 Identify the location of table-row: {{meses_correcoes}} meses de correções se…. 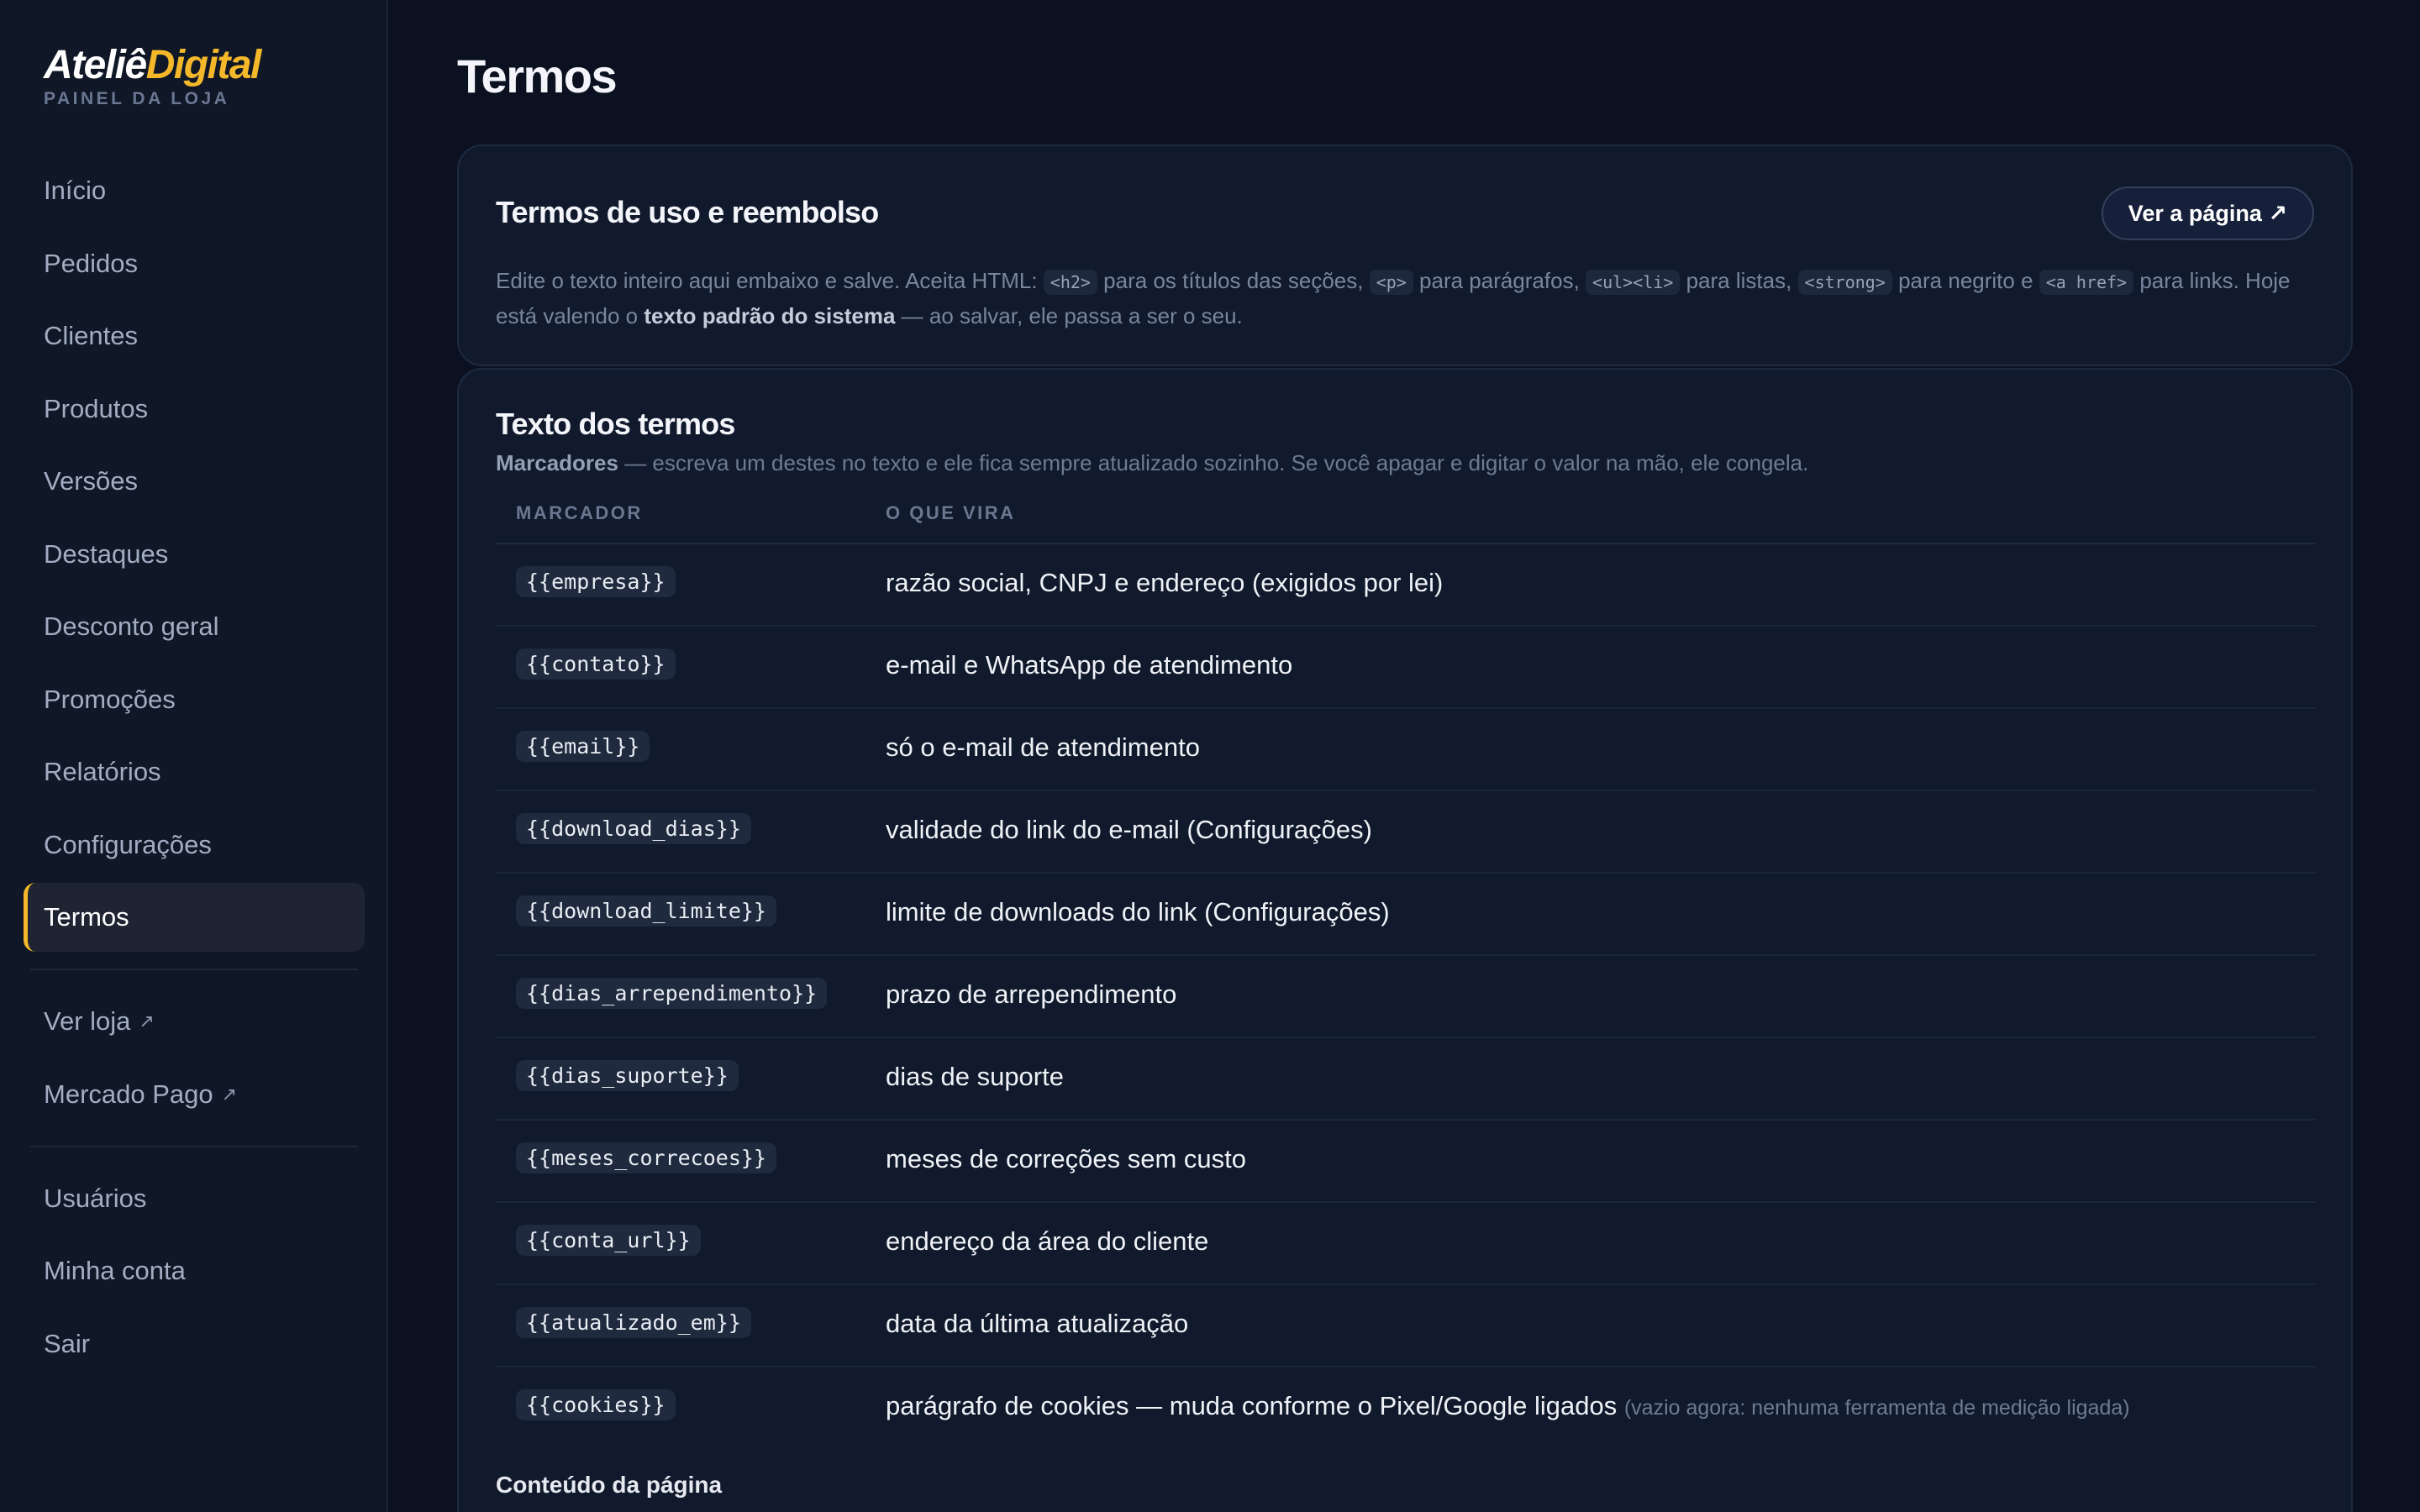
(1406, 1162).